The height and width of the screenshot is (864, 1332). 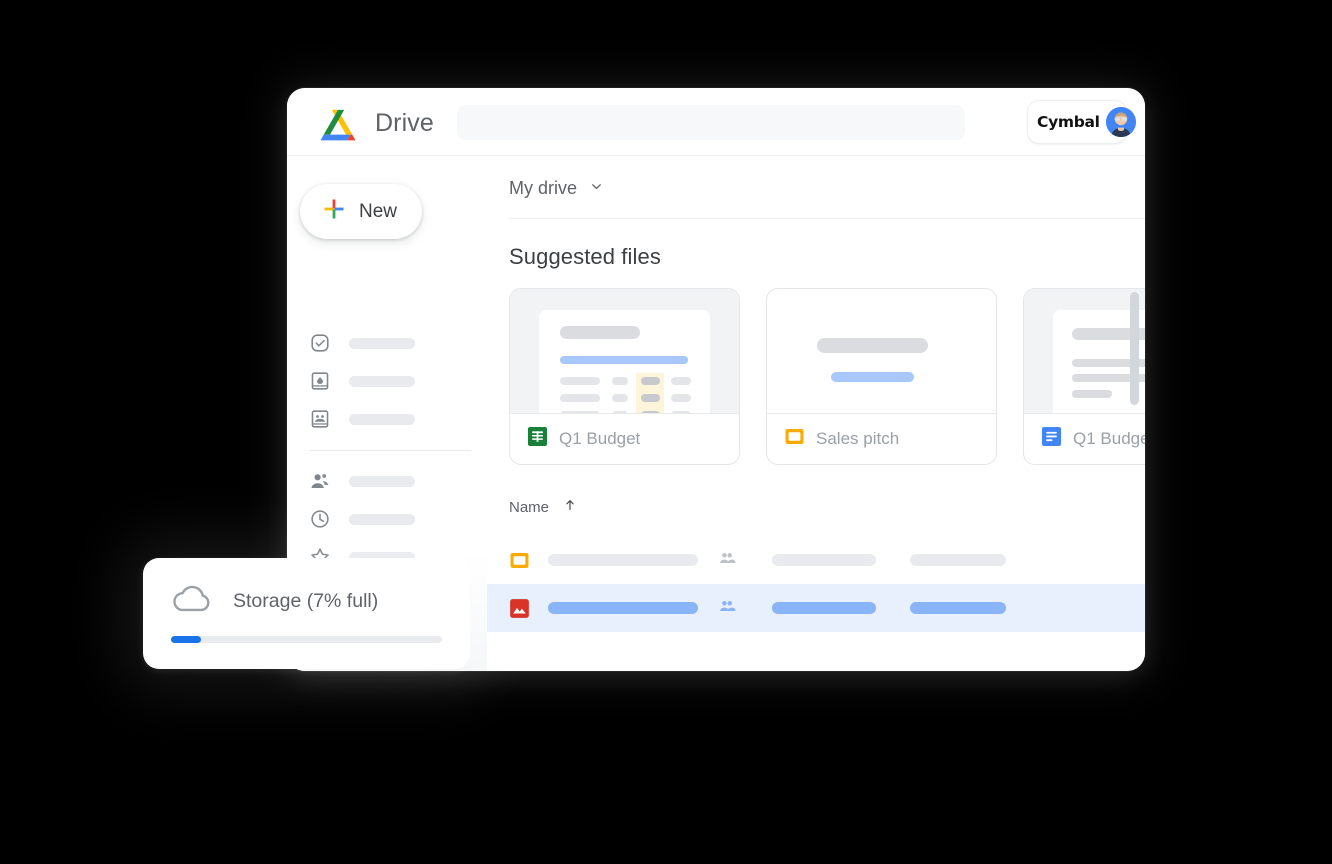 I want to click on image-file-icon, so click(x=519, y=608).